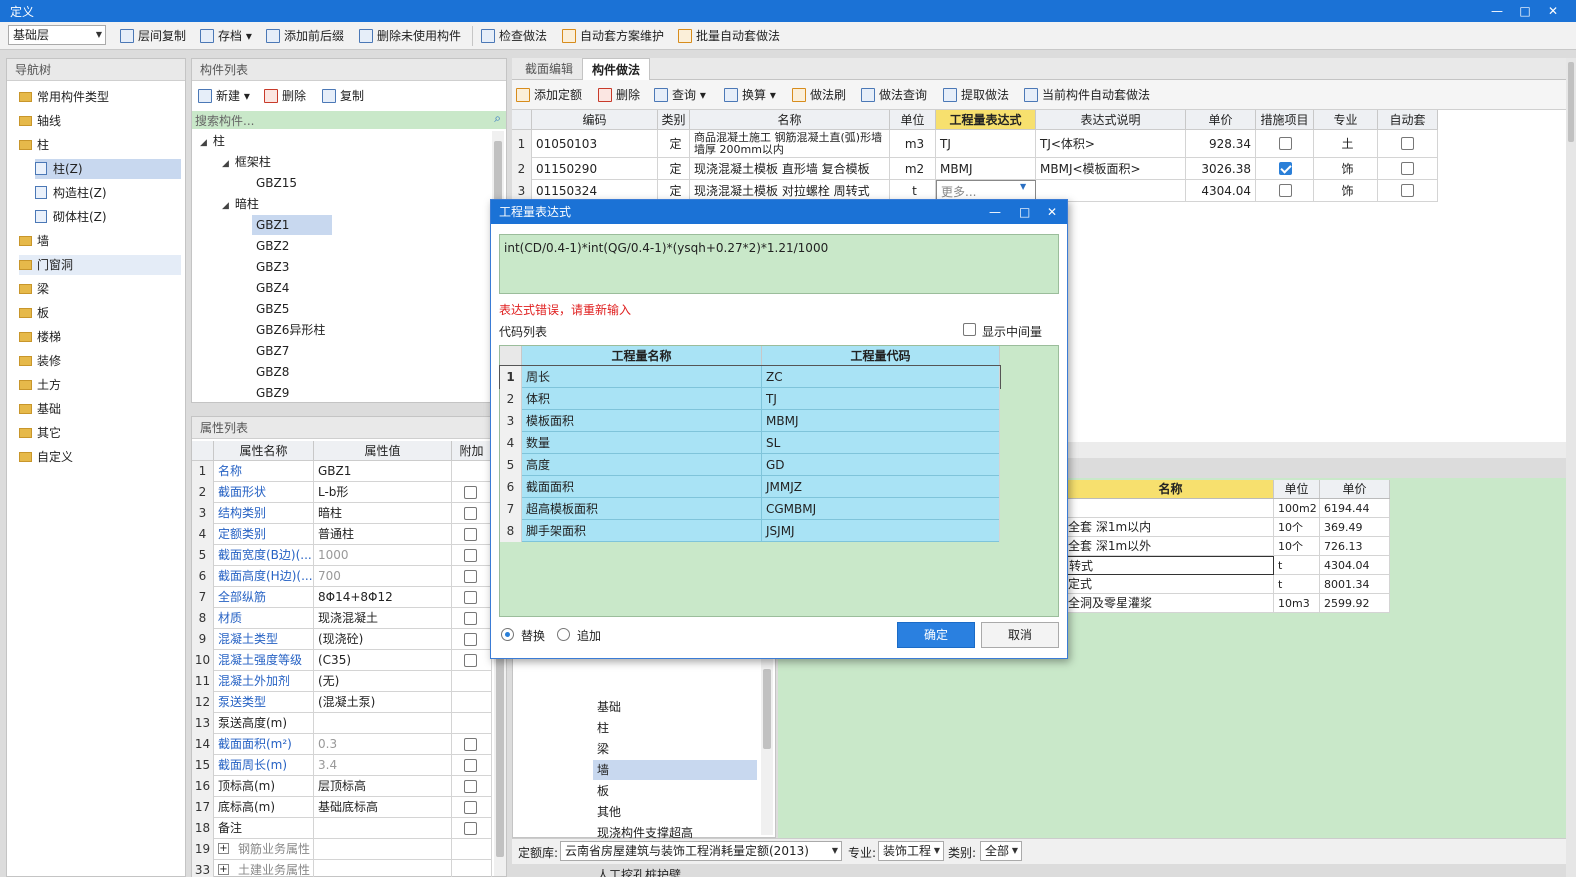 This screenshot has height=877, width=1576. What do you see at coordinates (342, 597) in the screenshot?
I see `property-row: 7 全部纵筋 8Φ14+8Φ12` at bounding box center [342, 597].